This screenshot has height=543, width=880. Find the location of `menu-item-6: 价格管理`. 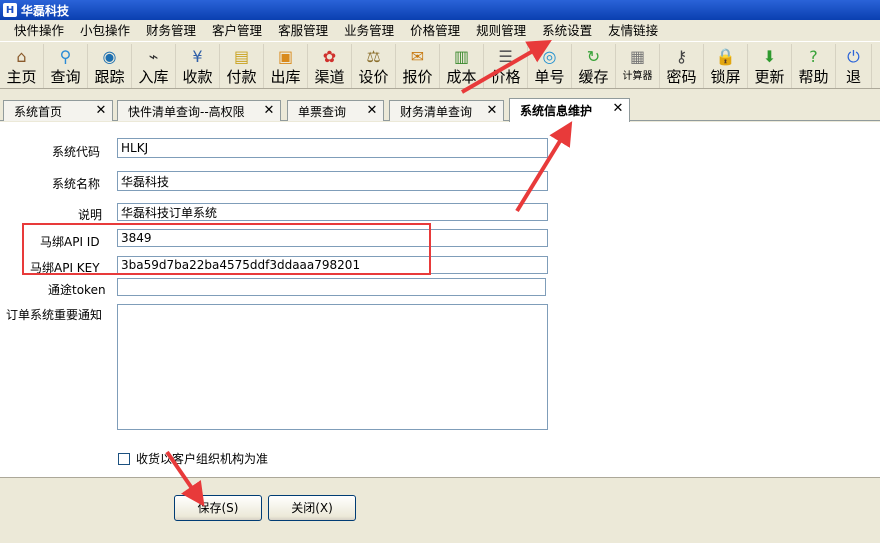

menu-item-6: 价格管理 is located at coordinates (435, 31).